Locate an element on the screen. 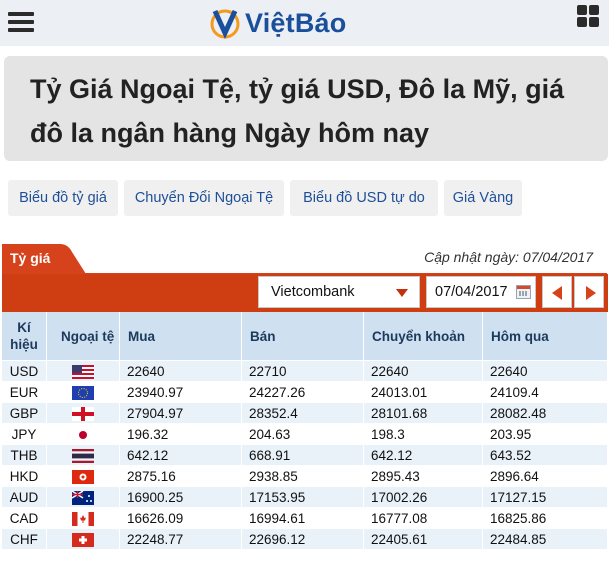 This screenshot has height=561, width=609. filter-bar: Vietcombank 07/04/2017 is located at coordinates (305, 293).